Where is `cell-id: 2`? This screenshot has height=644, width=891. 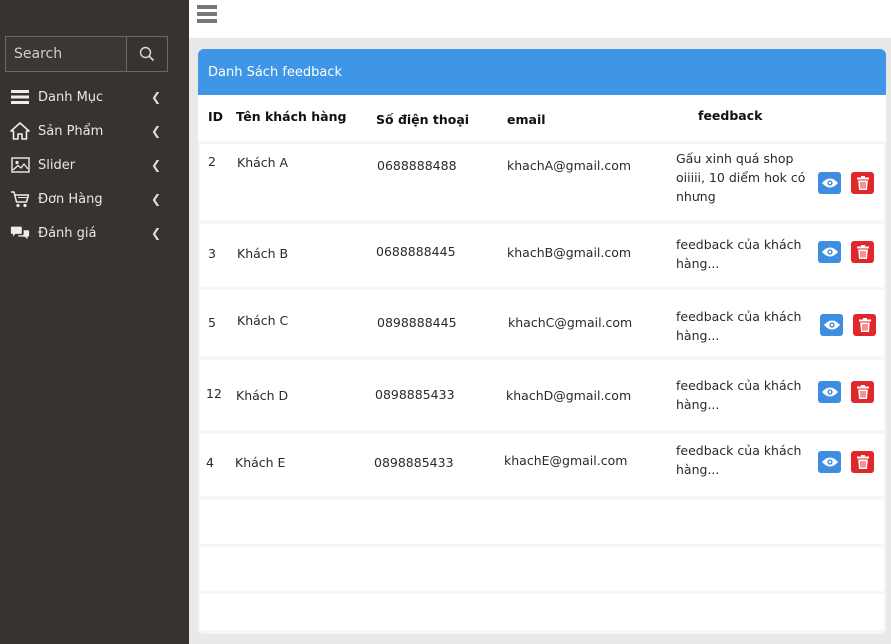
cell-id: 2 is located at coordinates (212, 161).